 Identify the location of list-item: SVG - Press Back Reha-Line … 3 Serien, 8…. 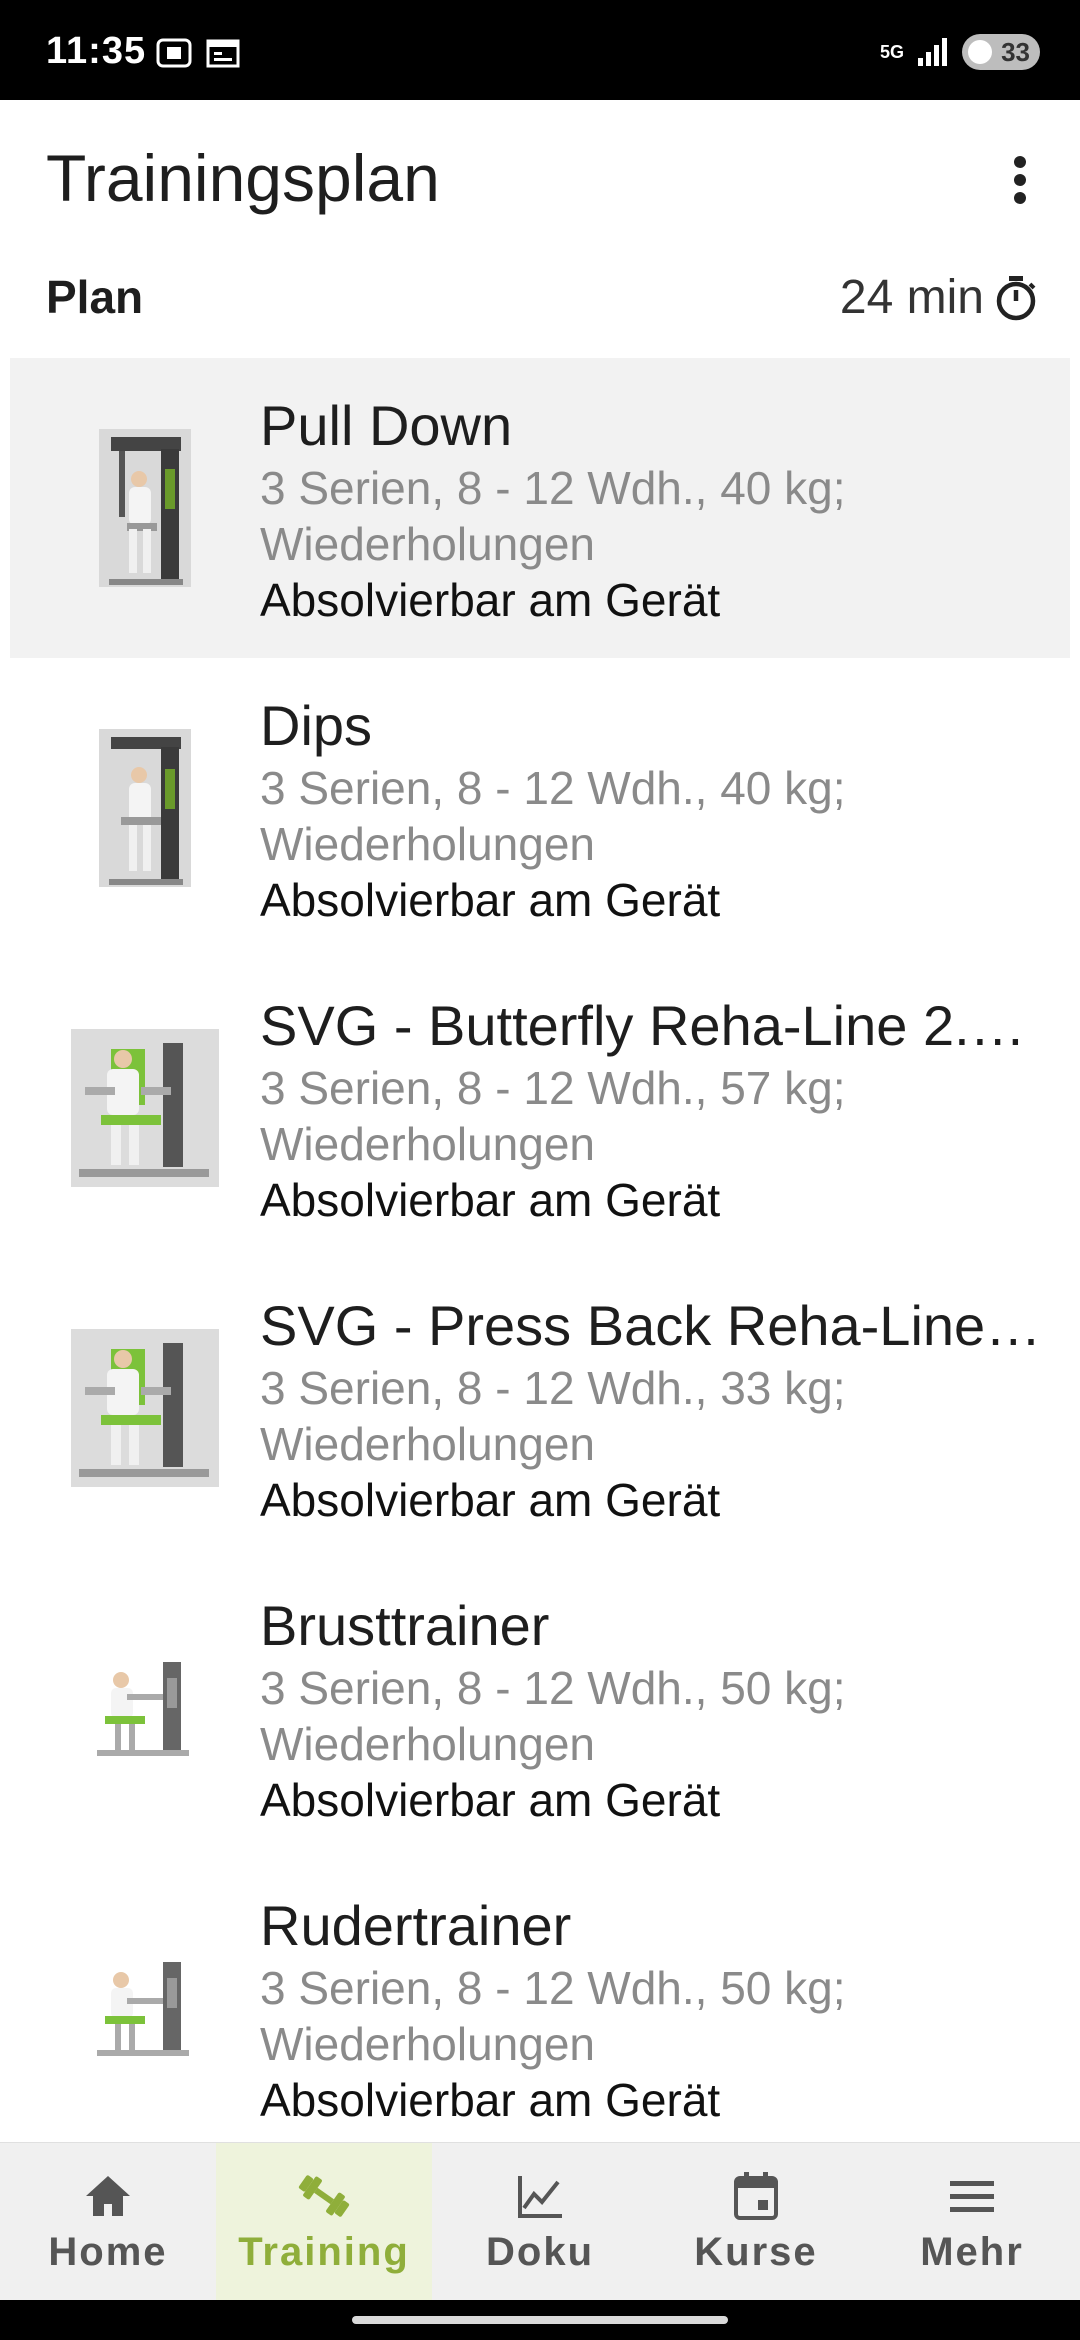
(540, 1408).